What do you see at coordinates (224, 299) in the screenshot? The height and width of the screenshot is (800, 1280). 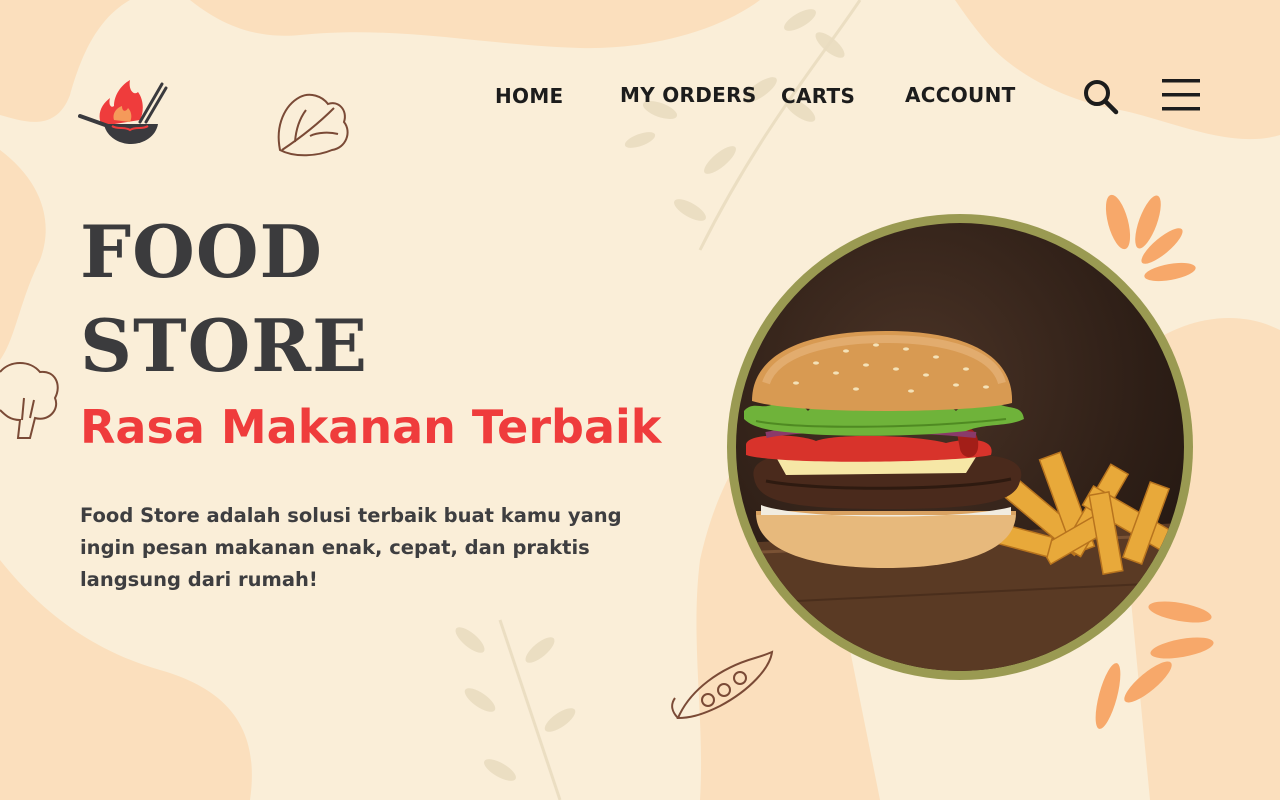 I see `page-title: FOOD STORE` at bounding box center [224, 299].